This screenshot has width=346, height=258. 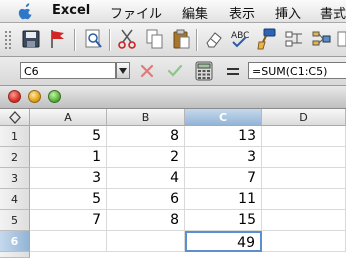 I want to click on cell-b2: 2, so click(x=146, y=157).